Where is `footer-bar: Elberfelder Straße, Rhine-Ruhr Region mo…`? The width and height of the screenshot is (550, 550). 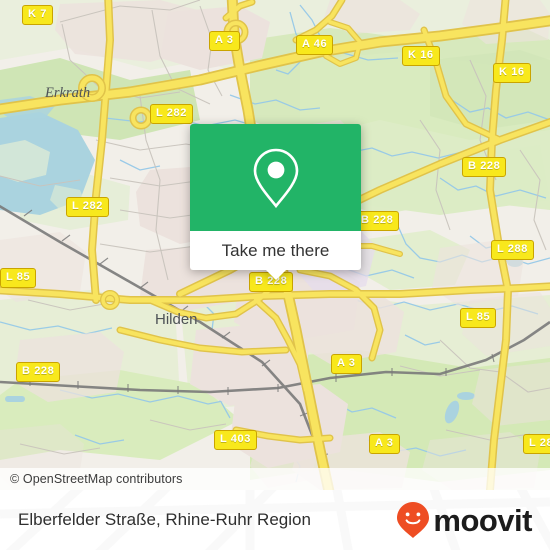 footer-bar: Elberfelder Straße, Rhine-Ruhr Region mo… is located at coordinates (275, 520).